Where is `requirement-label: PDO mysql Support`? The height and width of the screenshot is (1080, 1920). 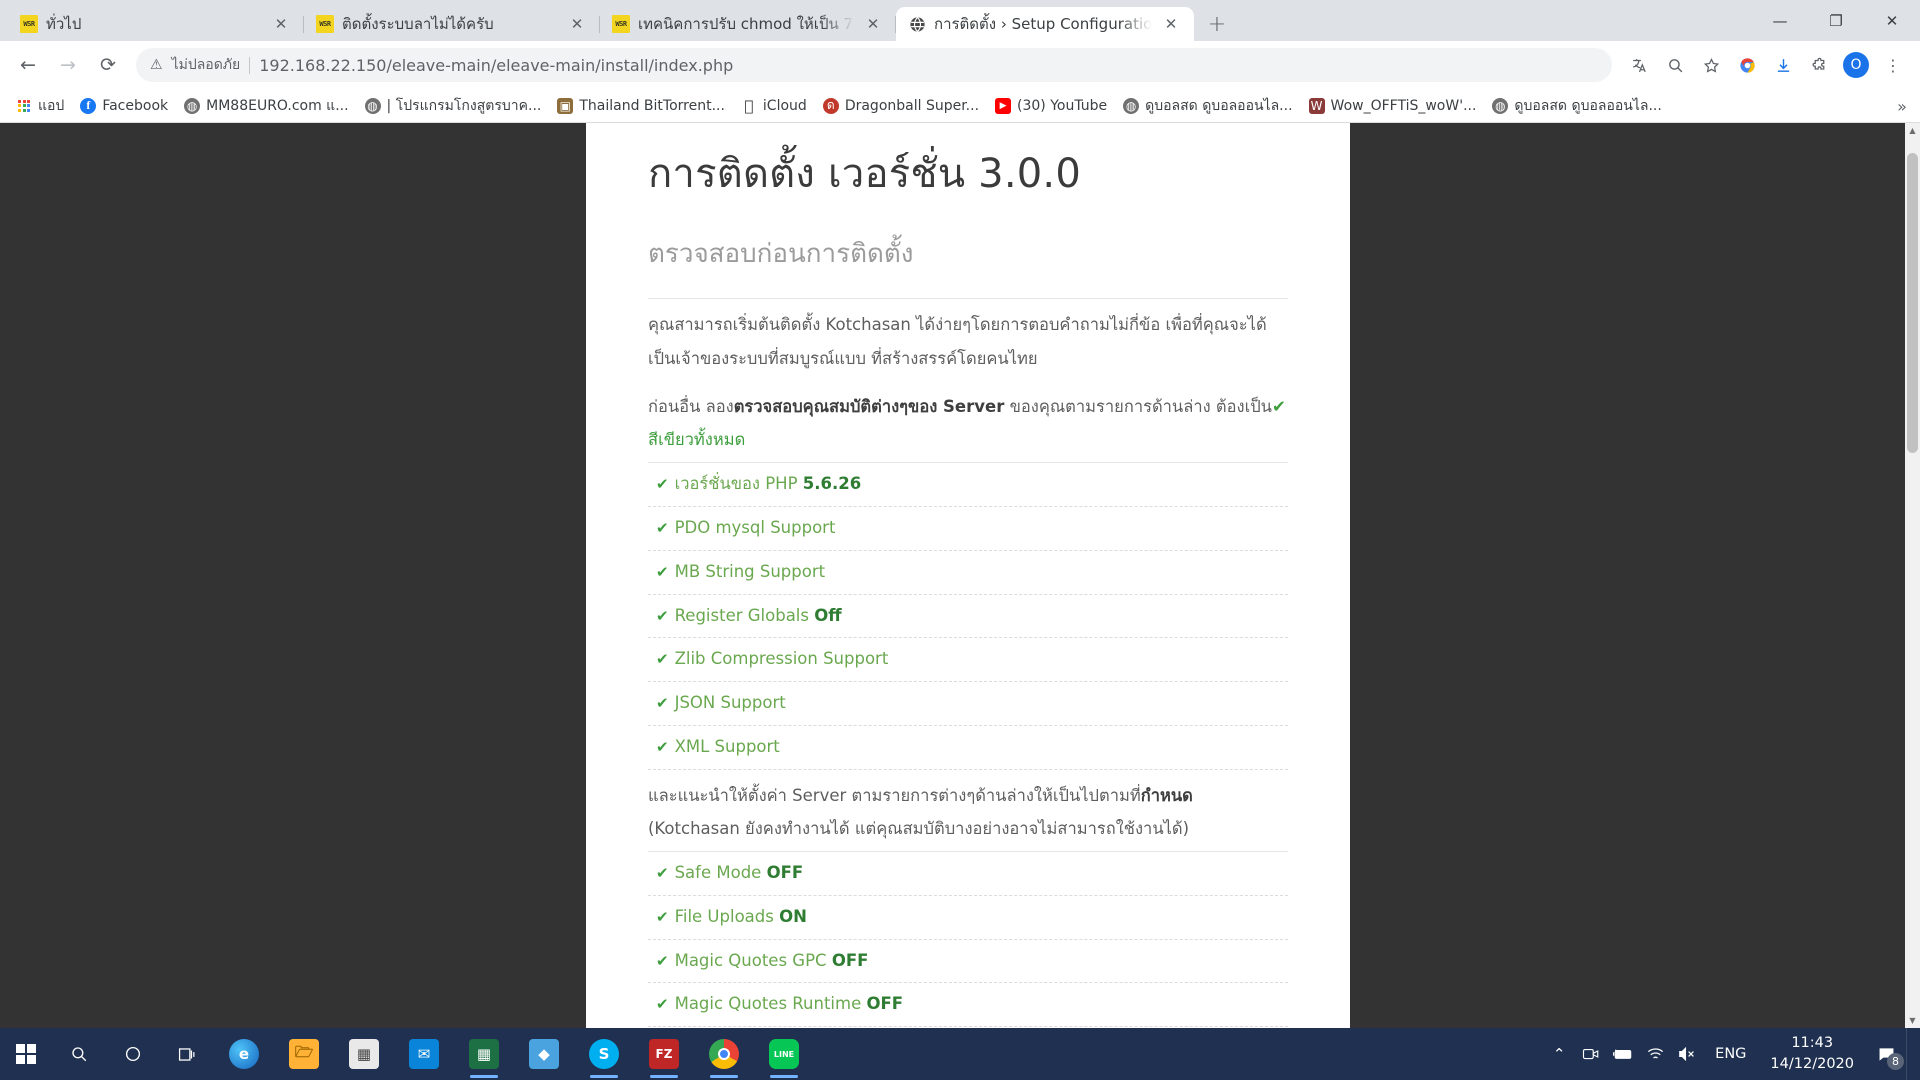 requirement-label: PDO mysql Support is located at coordinates (755, 527).